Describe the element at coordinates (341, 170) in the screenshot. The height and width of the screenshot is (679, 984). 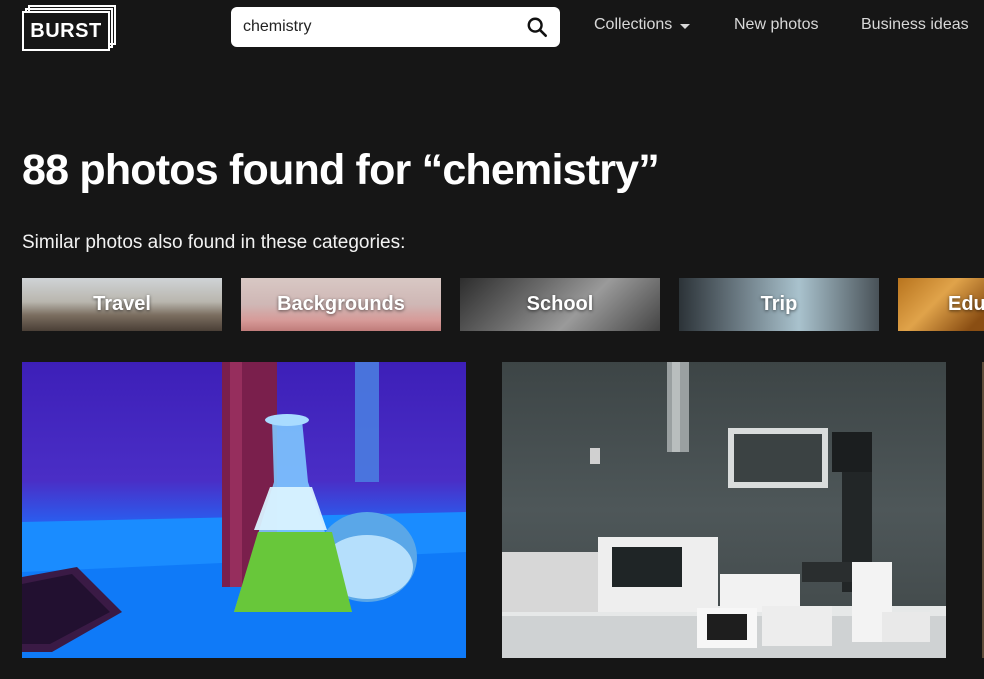
I see `page-title: 88 photos found for “chemistry”` at that location.